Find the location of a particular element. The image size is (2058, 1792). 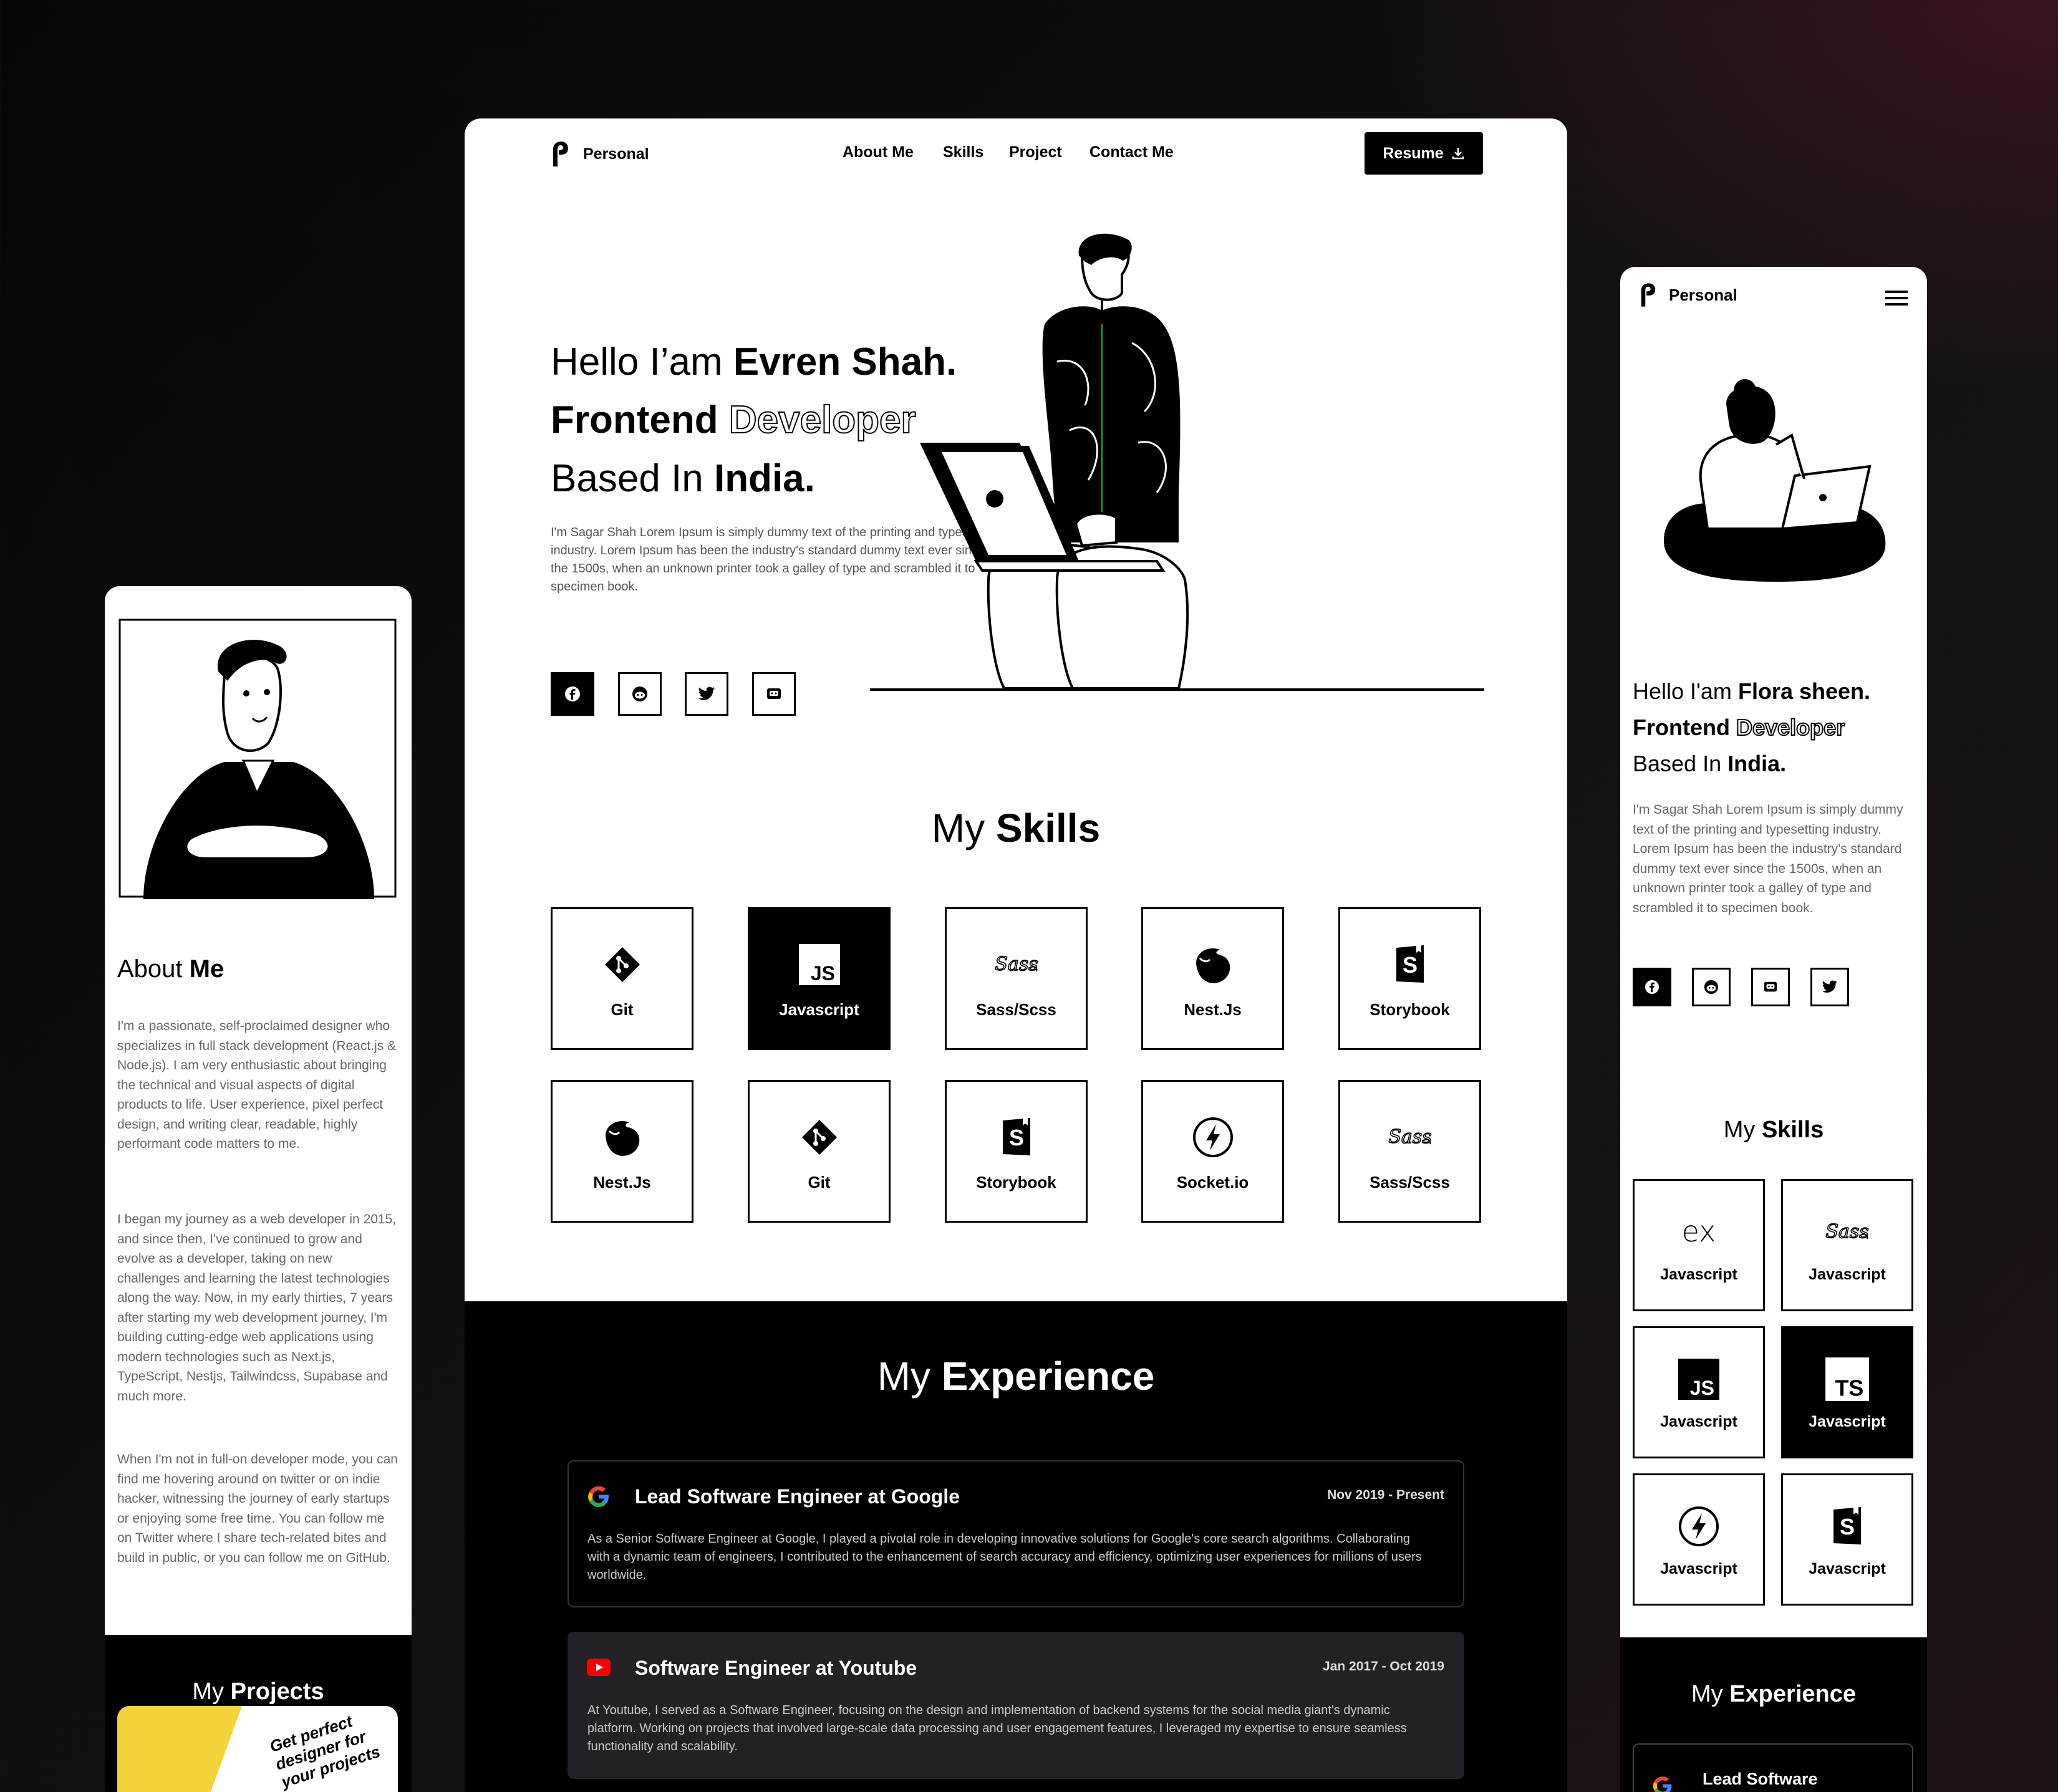

mobile-hero-role-outline: Developer is located at coordinates (1790, 727).